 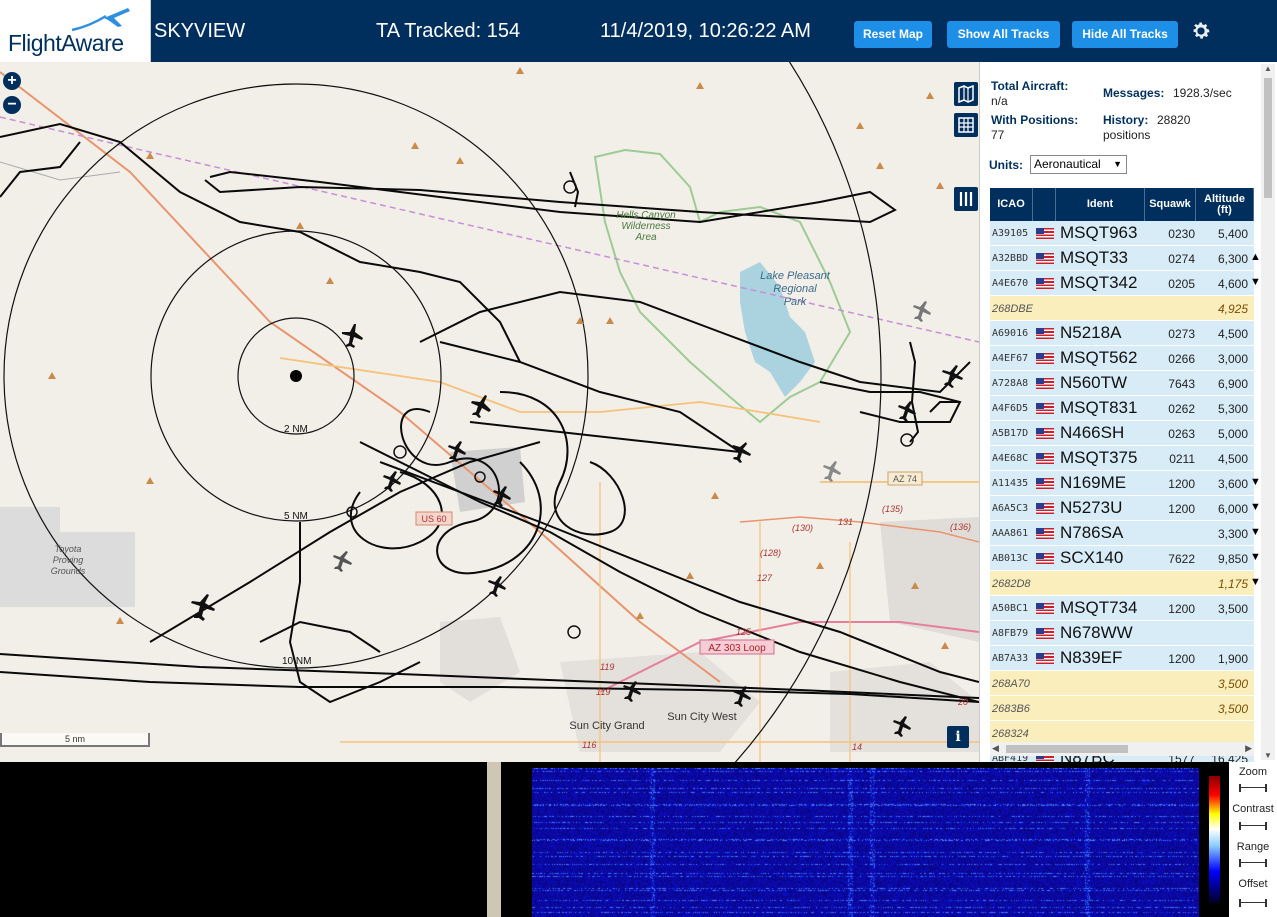 What do you see at coordinates (68, 560) in the screenshot?
I see `toyota-label: Toyota Proving Grounds` at bounding box center [68, 560].